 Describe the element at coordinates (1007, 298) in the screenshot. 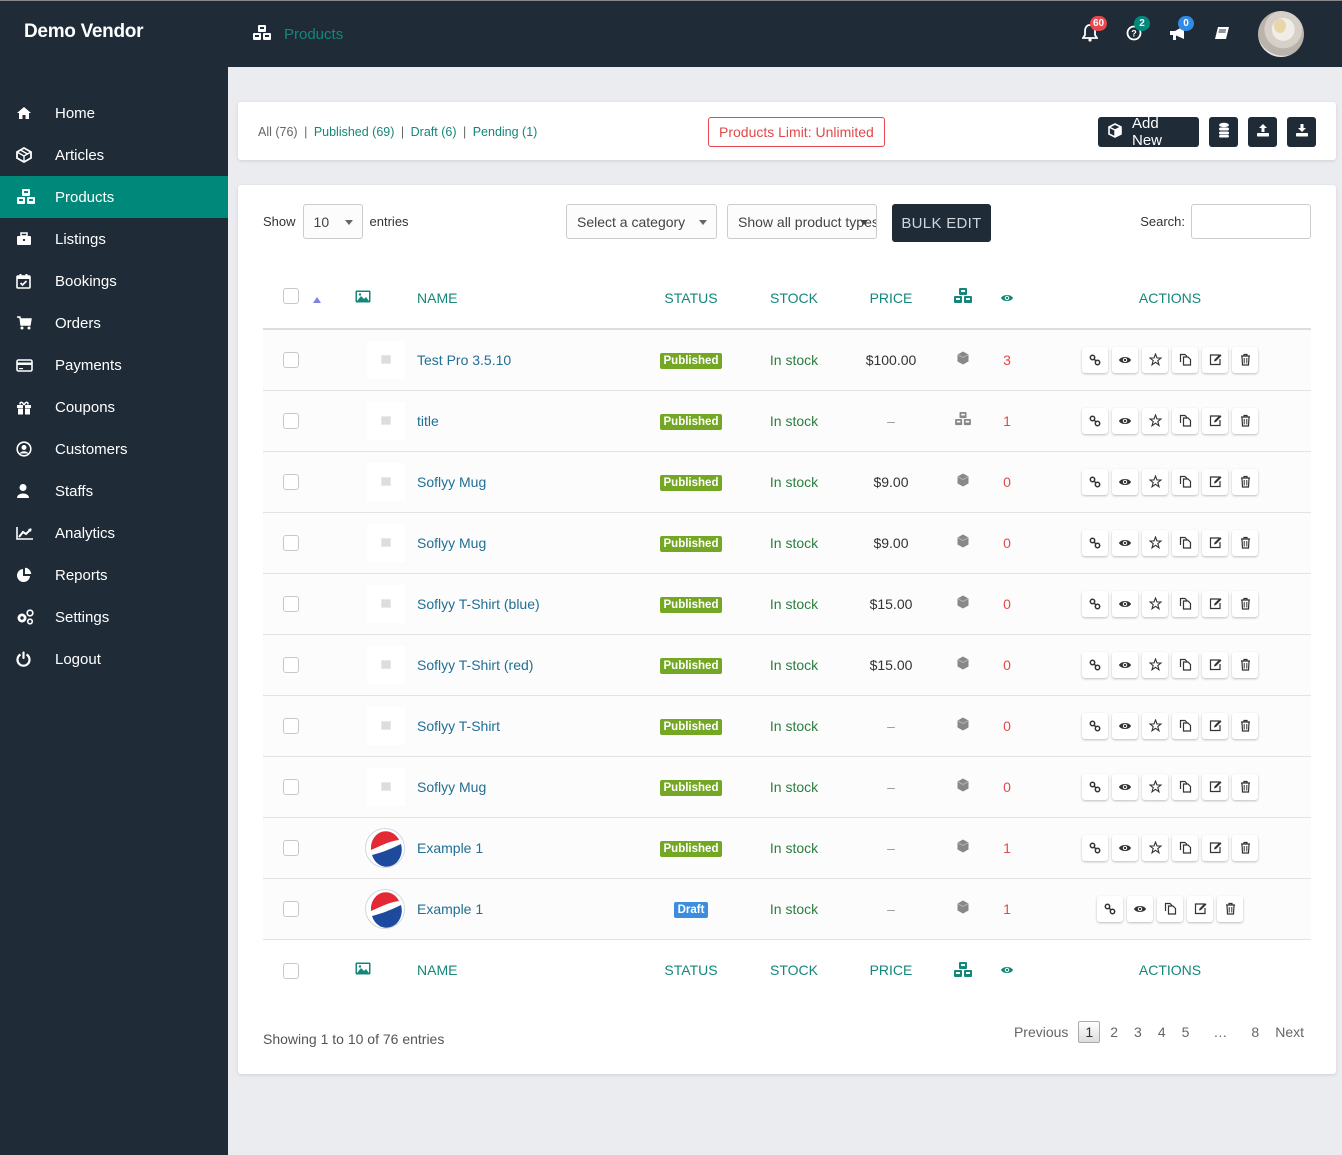

I see `views-column-header` at that location.